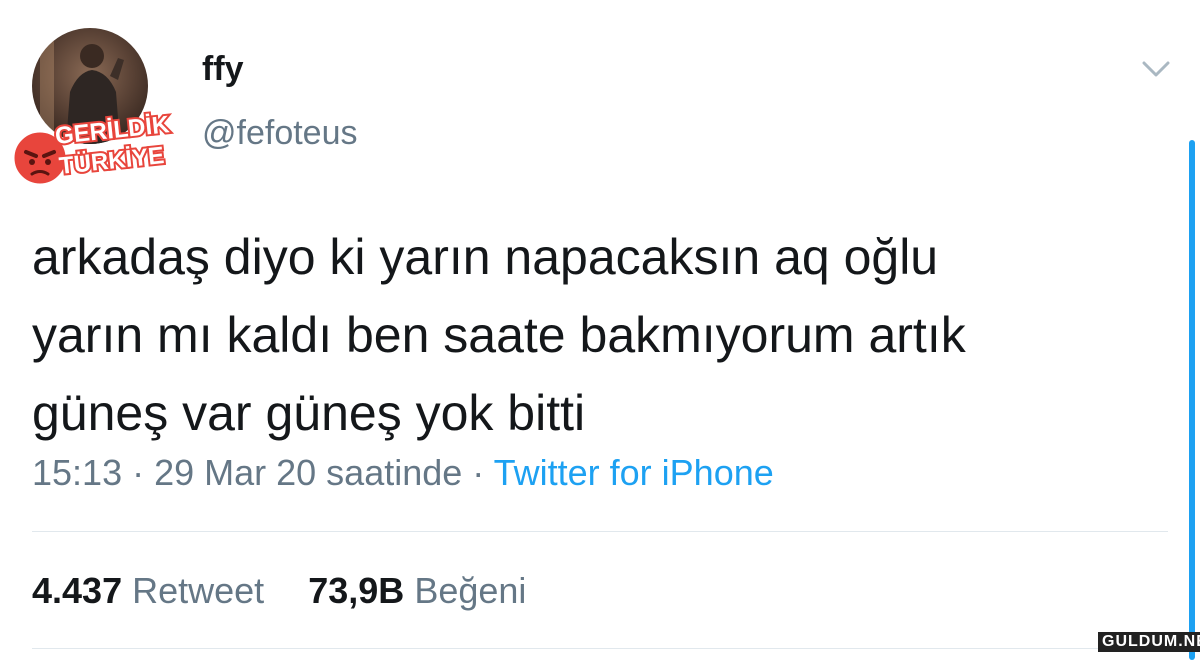 The image size is (1200, 660). I want to click on tweet-line: arkadaş diyo ki yarın napacaksın aq oğlu, so click(485, 257).